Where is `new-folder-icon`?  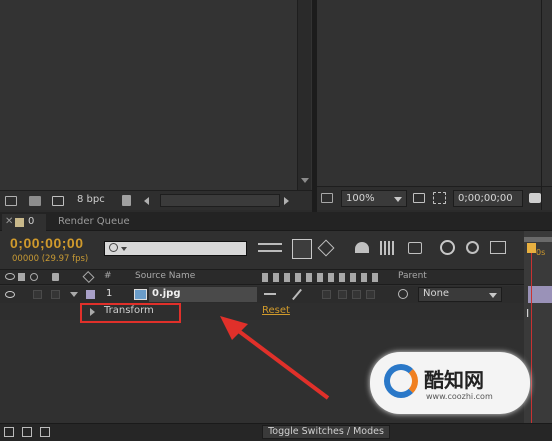
new-folder-icon is located at coordinates (35, 201).